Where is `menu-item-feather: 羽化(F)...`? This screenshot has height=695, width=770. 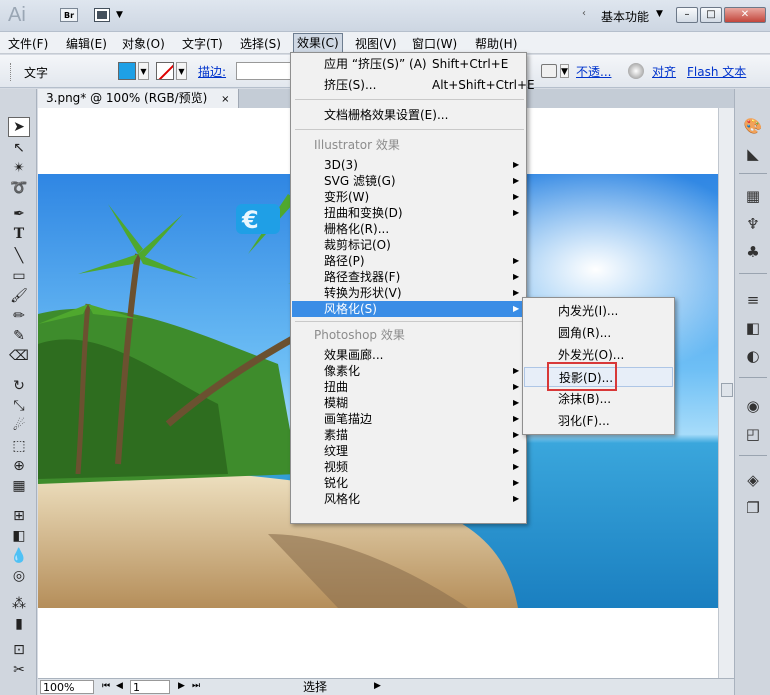
menu-item-feather: 羽化(F)... is located at coordinates (598, 421).